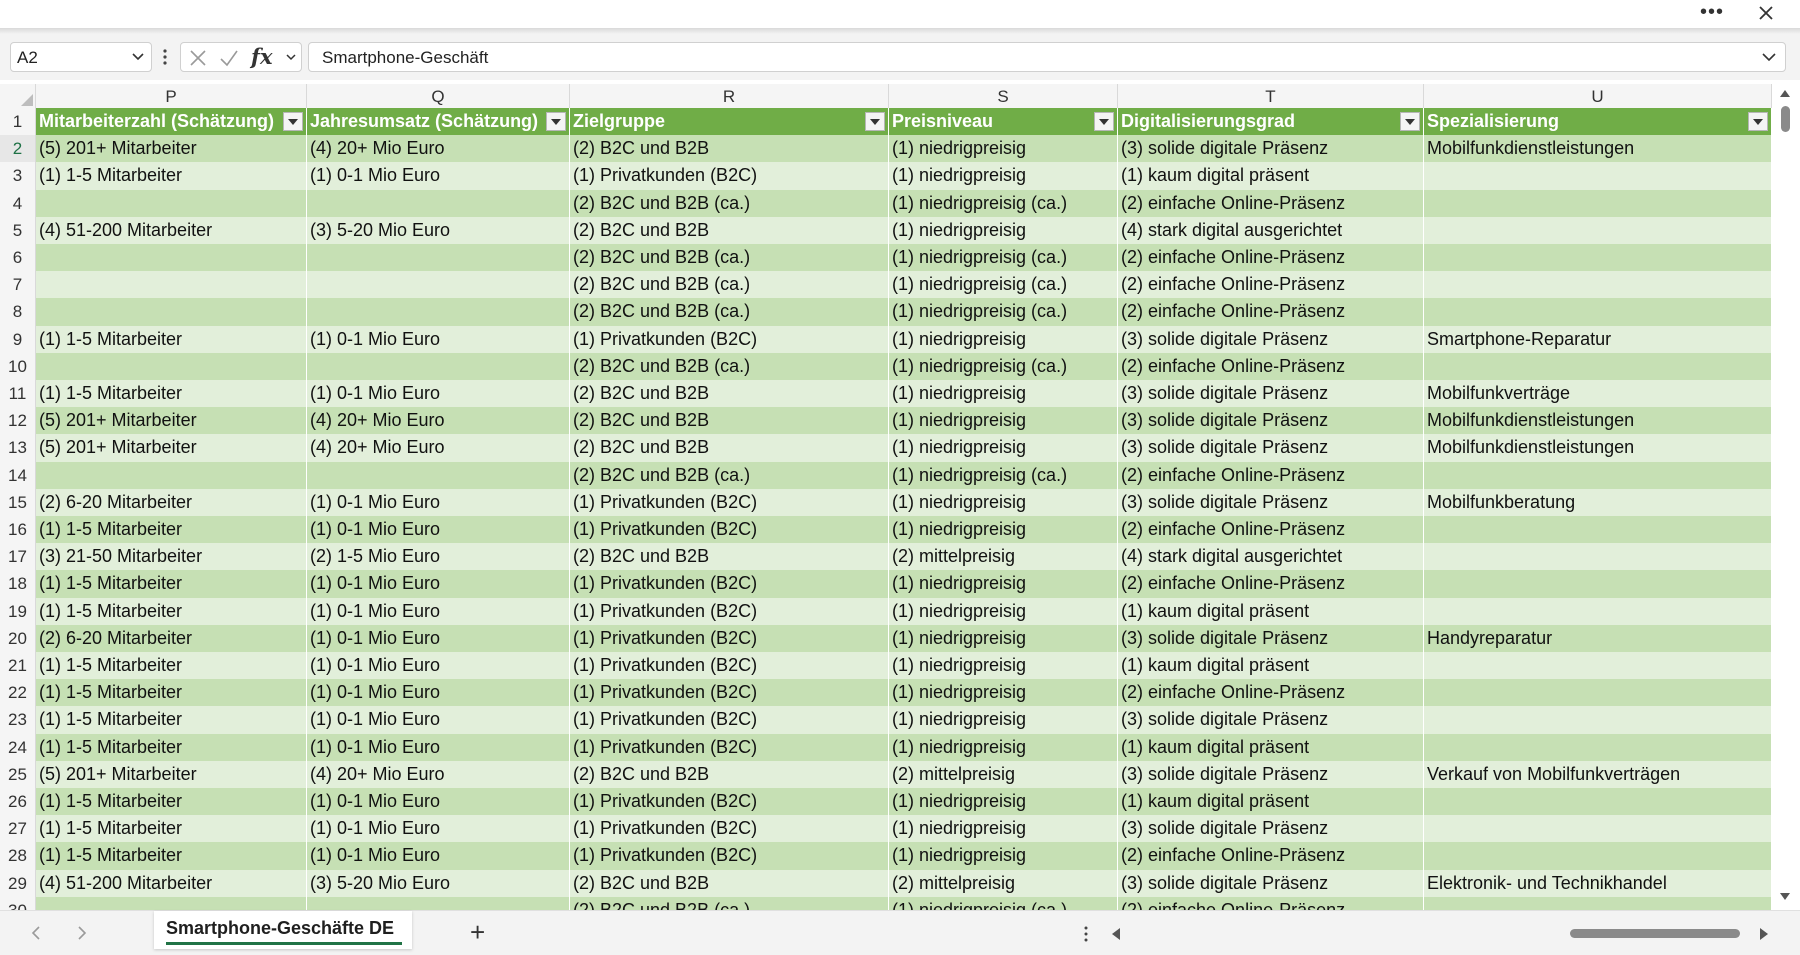 This screenshot has width=1800, height=955. Describe the element at coordinates (18, 666) in the screenshot. I see `row-number: 21` at that location.